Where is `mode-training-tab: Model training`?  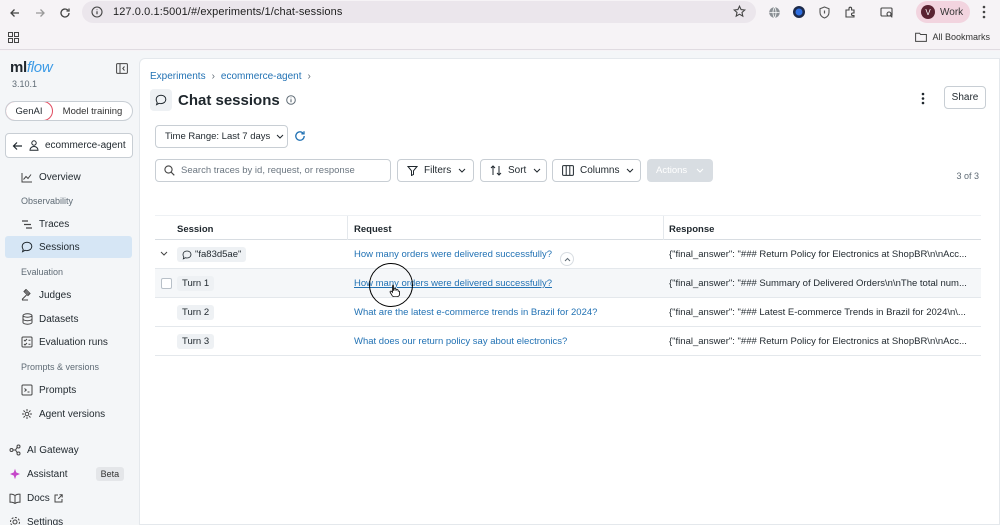 mode-training-tab: Model training is located at coordinates (92, 111).